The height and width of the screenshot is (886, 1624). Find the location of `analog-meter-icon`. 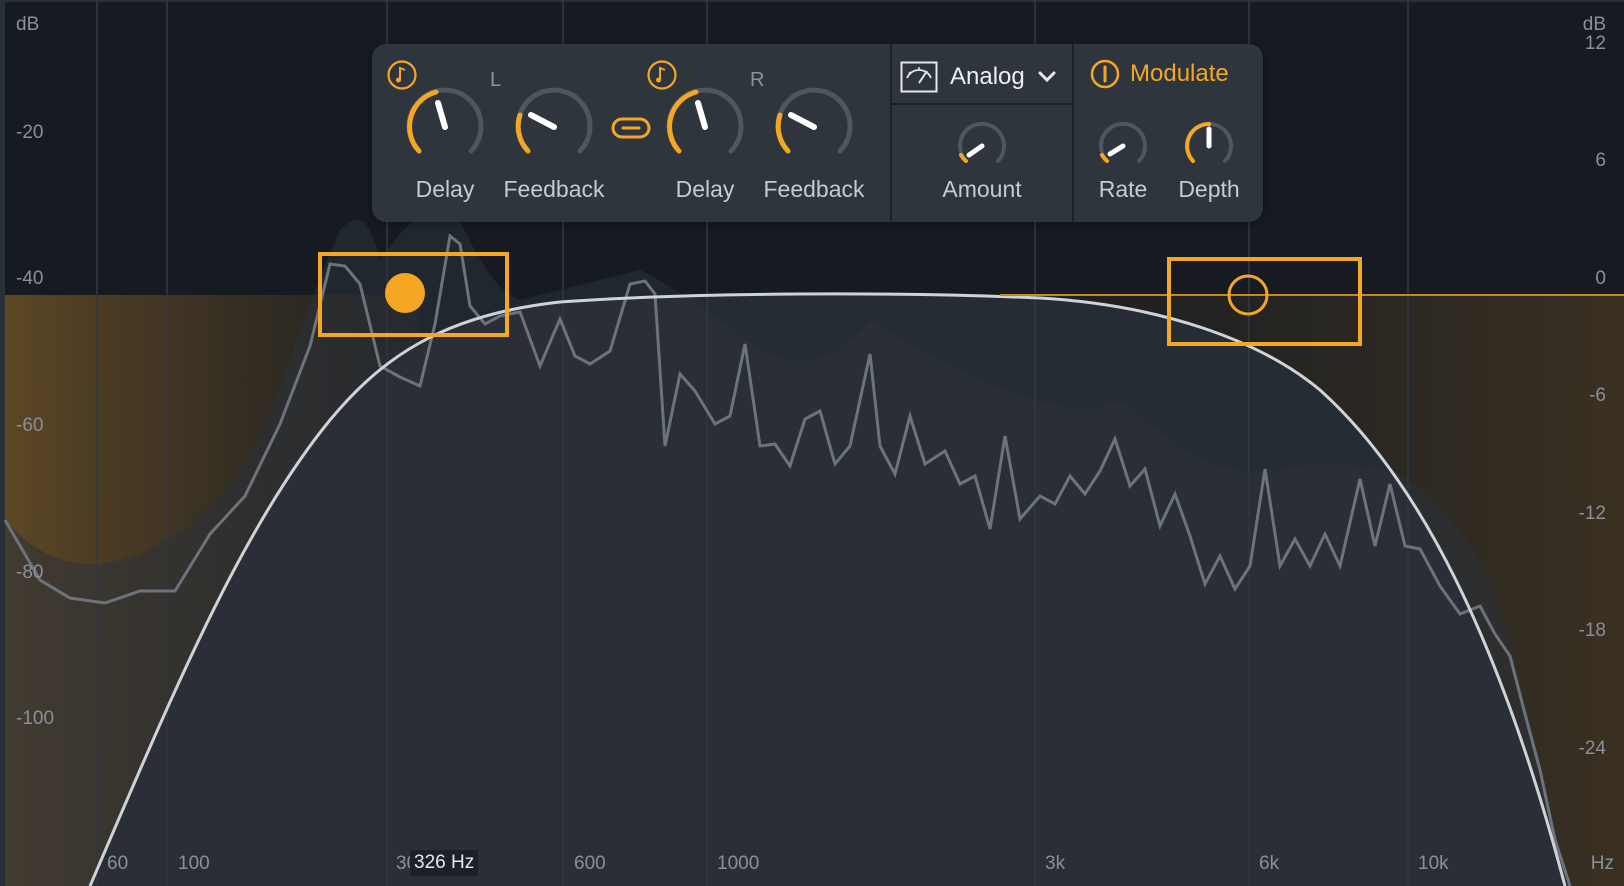

analog-meter-icon is located at coordinates (919, 77).